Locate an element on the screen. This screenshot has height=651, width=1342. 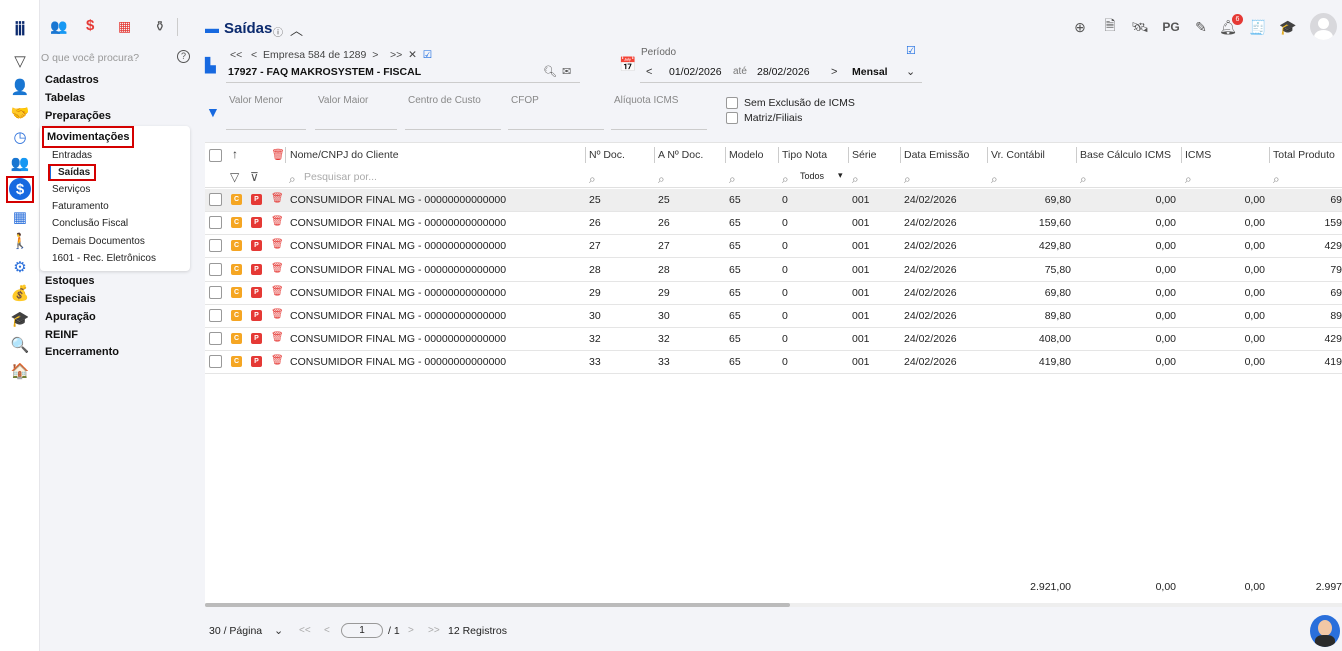
submenu-servicos: Serviços is located at coordinates (71, 189).